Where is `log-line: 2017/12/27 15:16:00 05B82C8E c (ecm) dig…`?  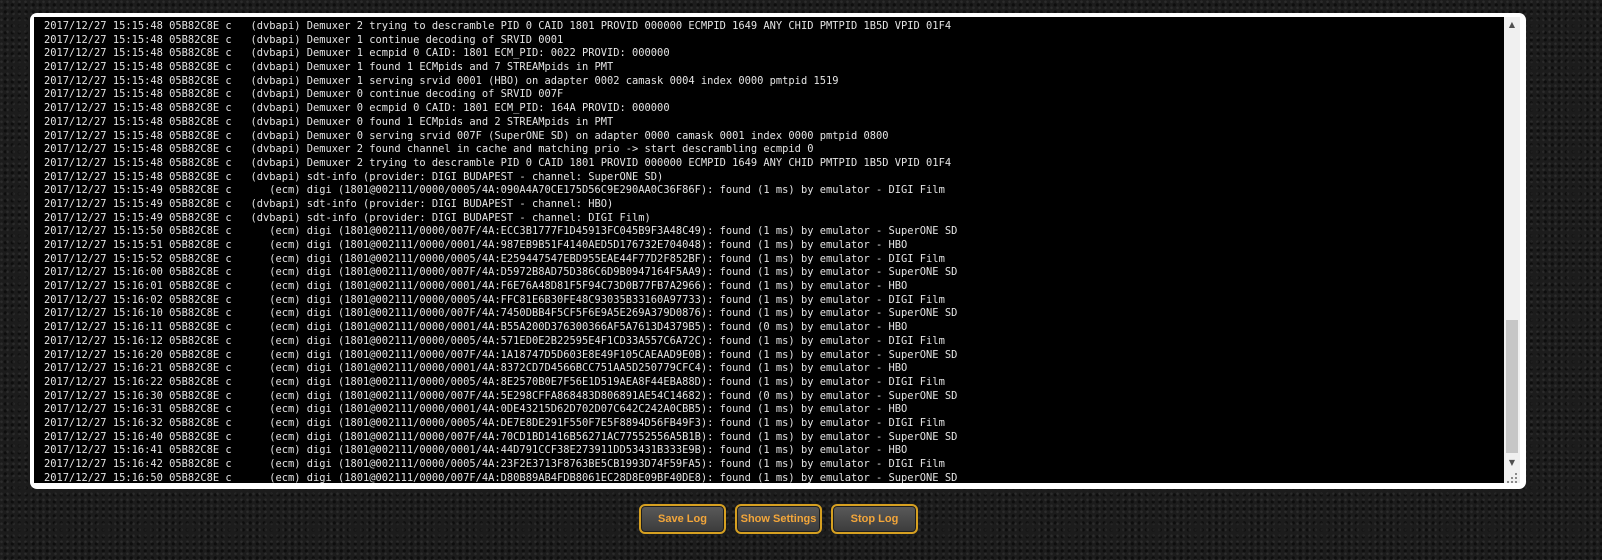 log-line: 2017/12/27 15:16:00 05B82C8E c (ecm) dig… is located at coordinates (501, 272).